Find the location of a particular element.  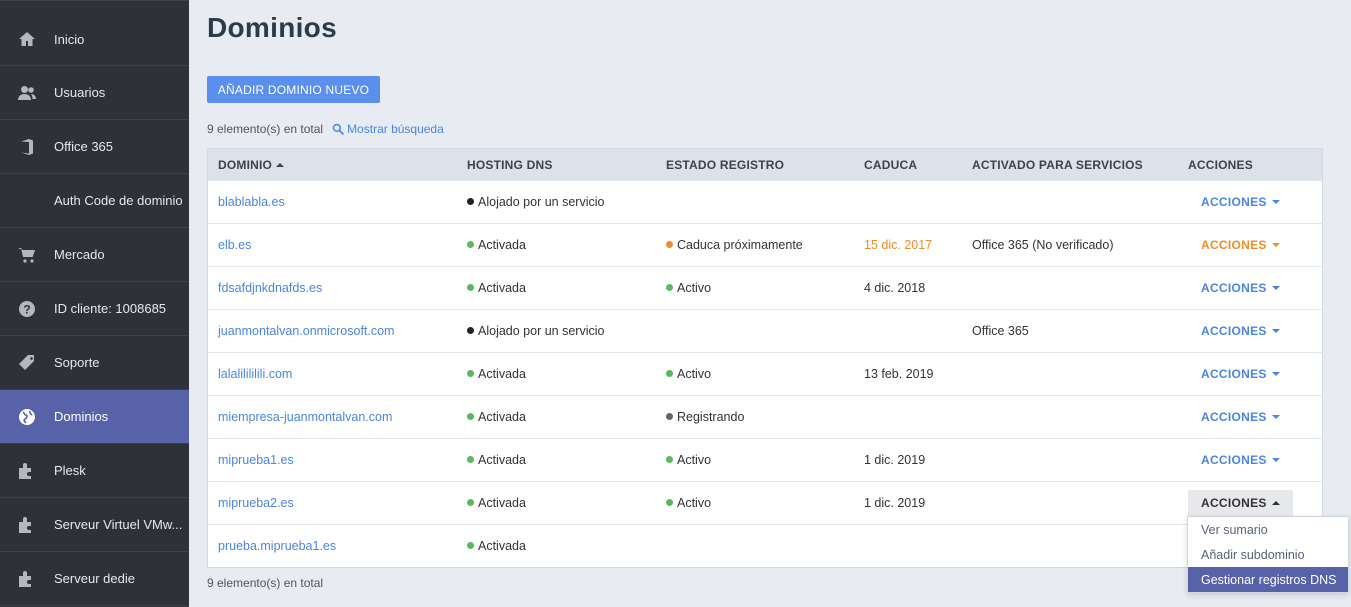

add-domain-button: AÑADIR DOMINIO NUEVO is located at coordinates (293, 89).